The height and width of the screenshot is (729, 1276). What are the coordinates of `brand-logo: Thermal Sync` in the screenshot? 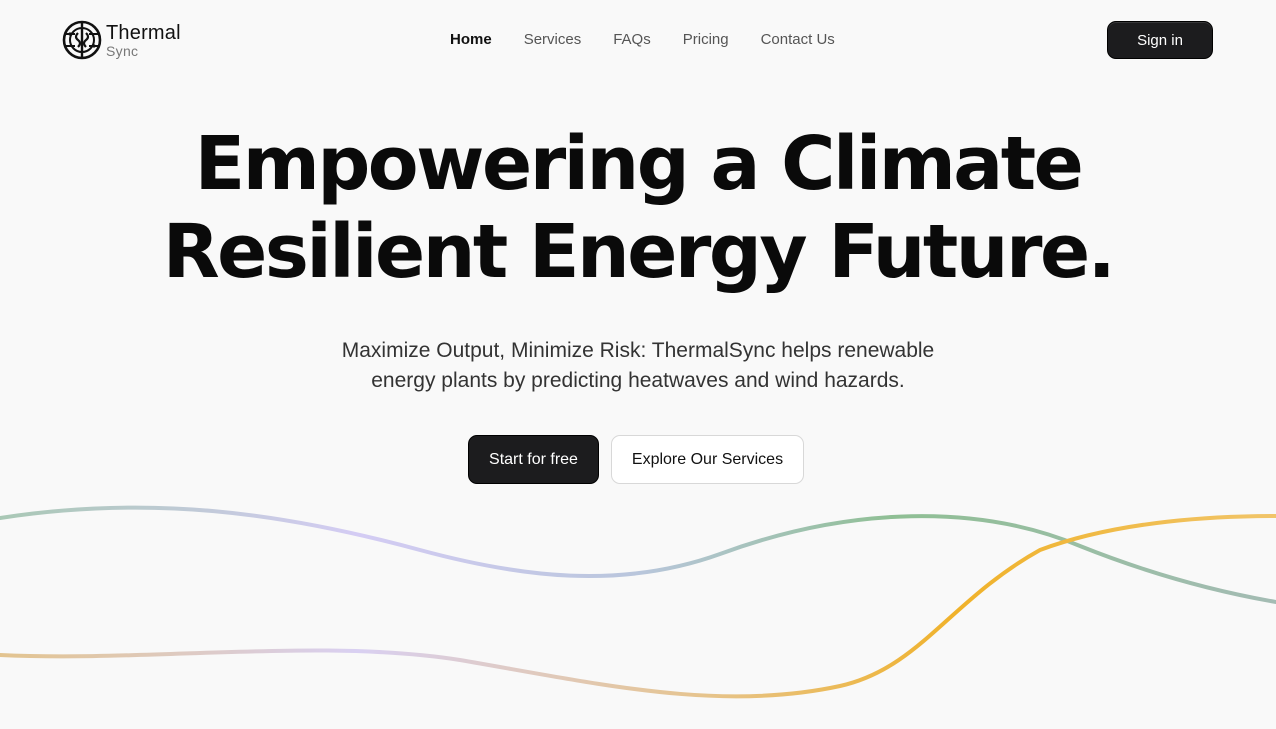 It's located at (121, 40).